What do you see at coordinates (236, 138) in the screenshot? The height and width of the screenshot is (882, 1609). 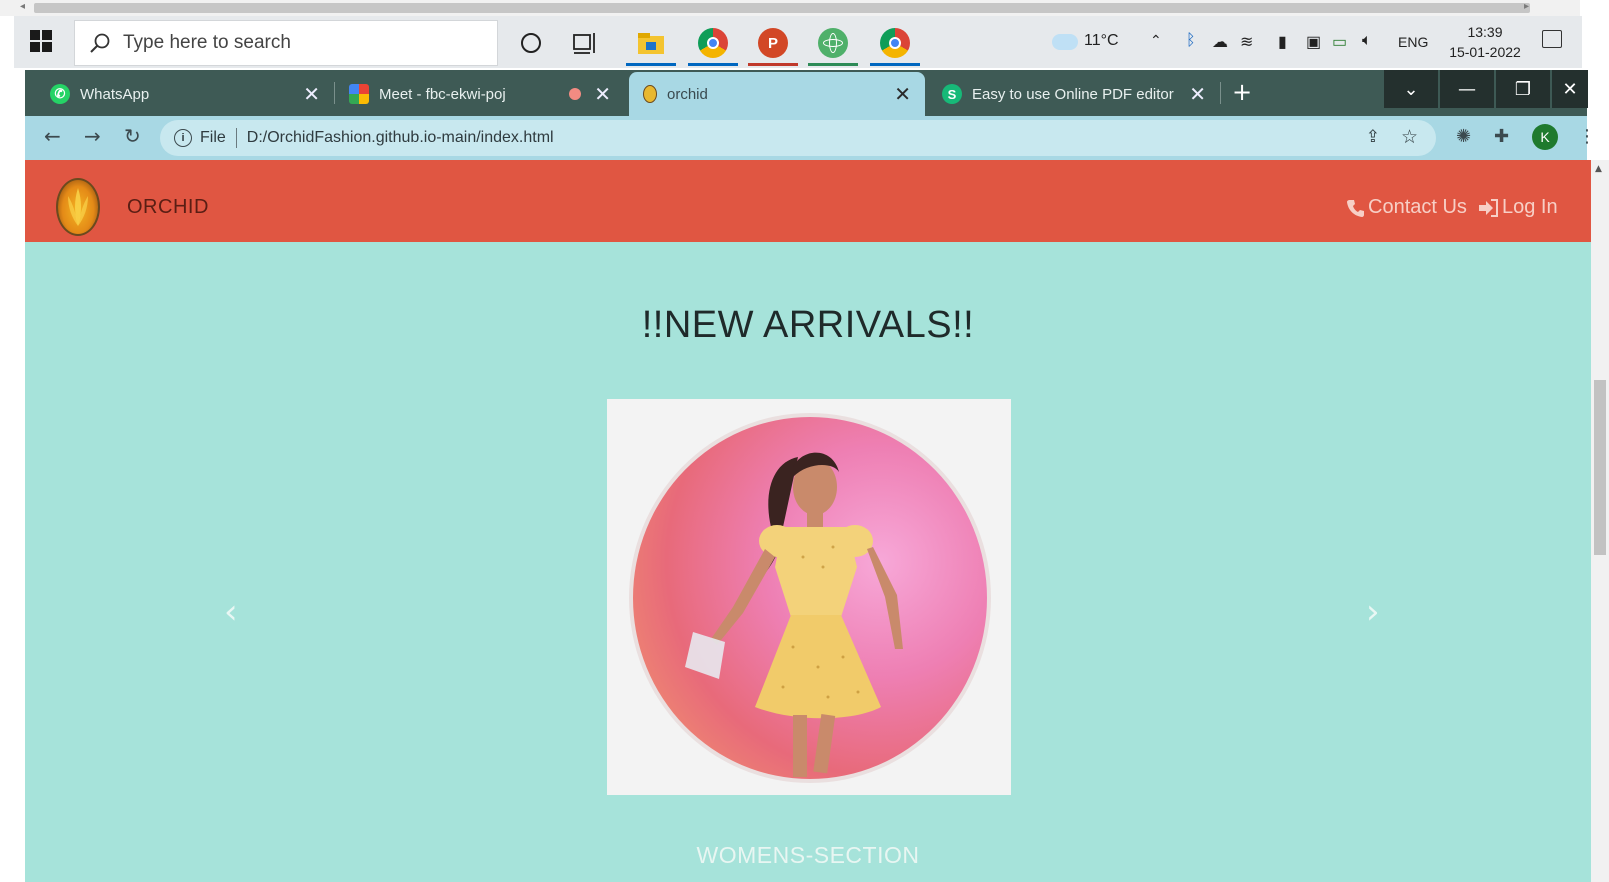 I see `url-divider` at bounding box center [236, 138].